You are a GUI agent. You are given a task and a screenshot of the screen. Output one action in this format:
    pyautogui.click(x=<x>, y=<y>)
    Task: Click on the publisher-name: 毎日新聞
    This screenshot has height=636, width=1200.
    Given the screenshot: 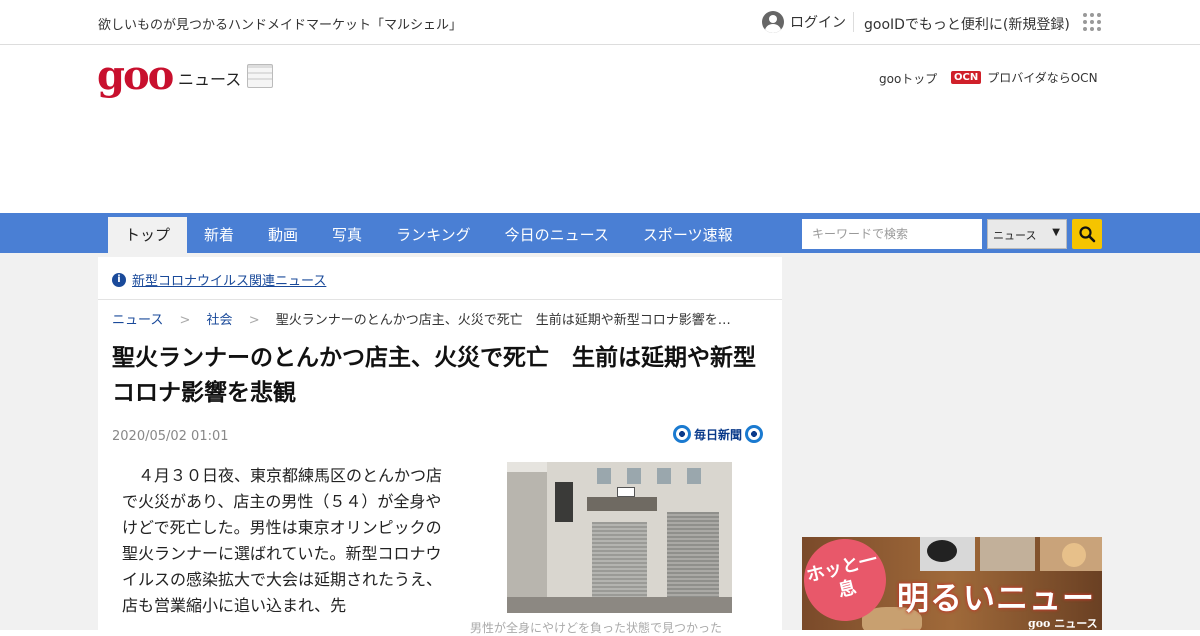 What is the action you would take?
    pyautogui.click(x=718, y=434)
    